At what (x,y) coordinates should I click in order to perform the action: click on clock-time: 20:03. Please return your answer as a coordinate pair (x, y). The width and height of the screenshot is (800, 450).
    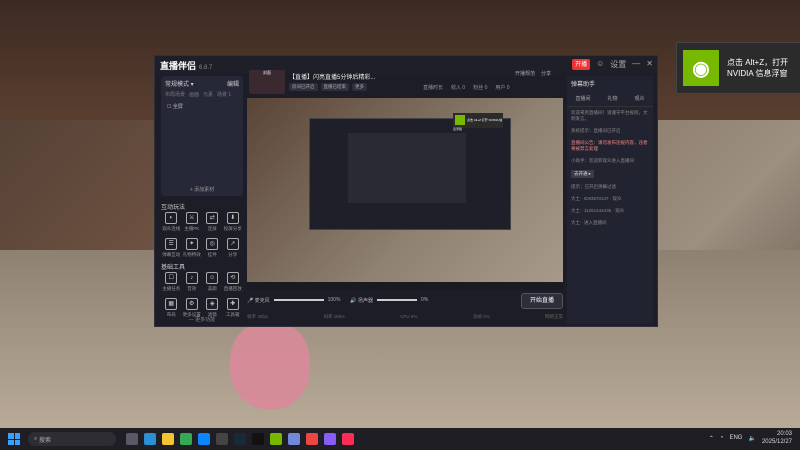
    Looking at the image, I should click on (784, 434).